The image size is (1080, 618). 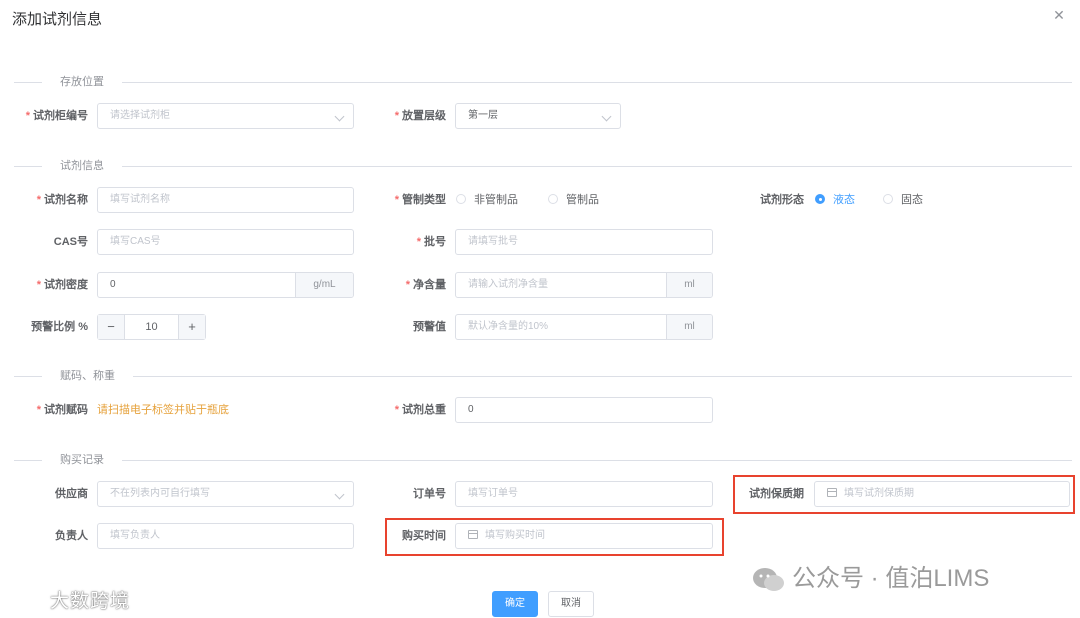 I want to click on section-divider-storage: 存放位置, so click(x=543, y=82).